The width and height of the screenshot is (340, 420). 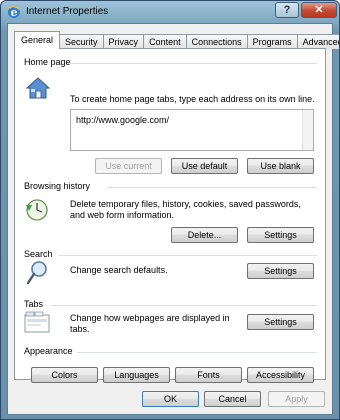 What do you see at coordinates (307, 130) in the screenshot?
I see `url-field-scrollbar` at bounding box center [307, 130].